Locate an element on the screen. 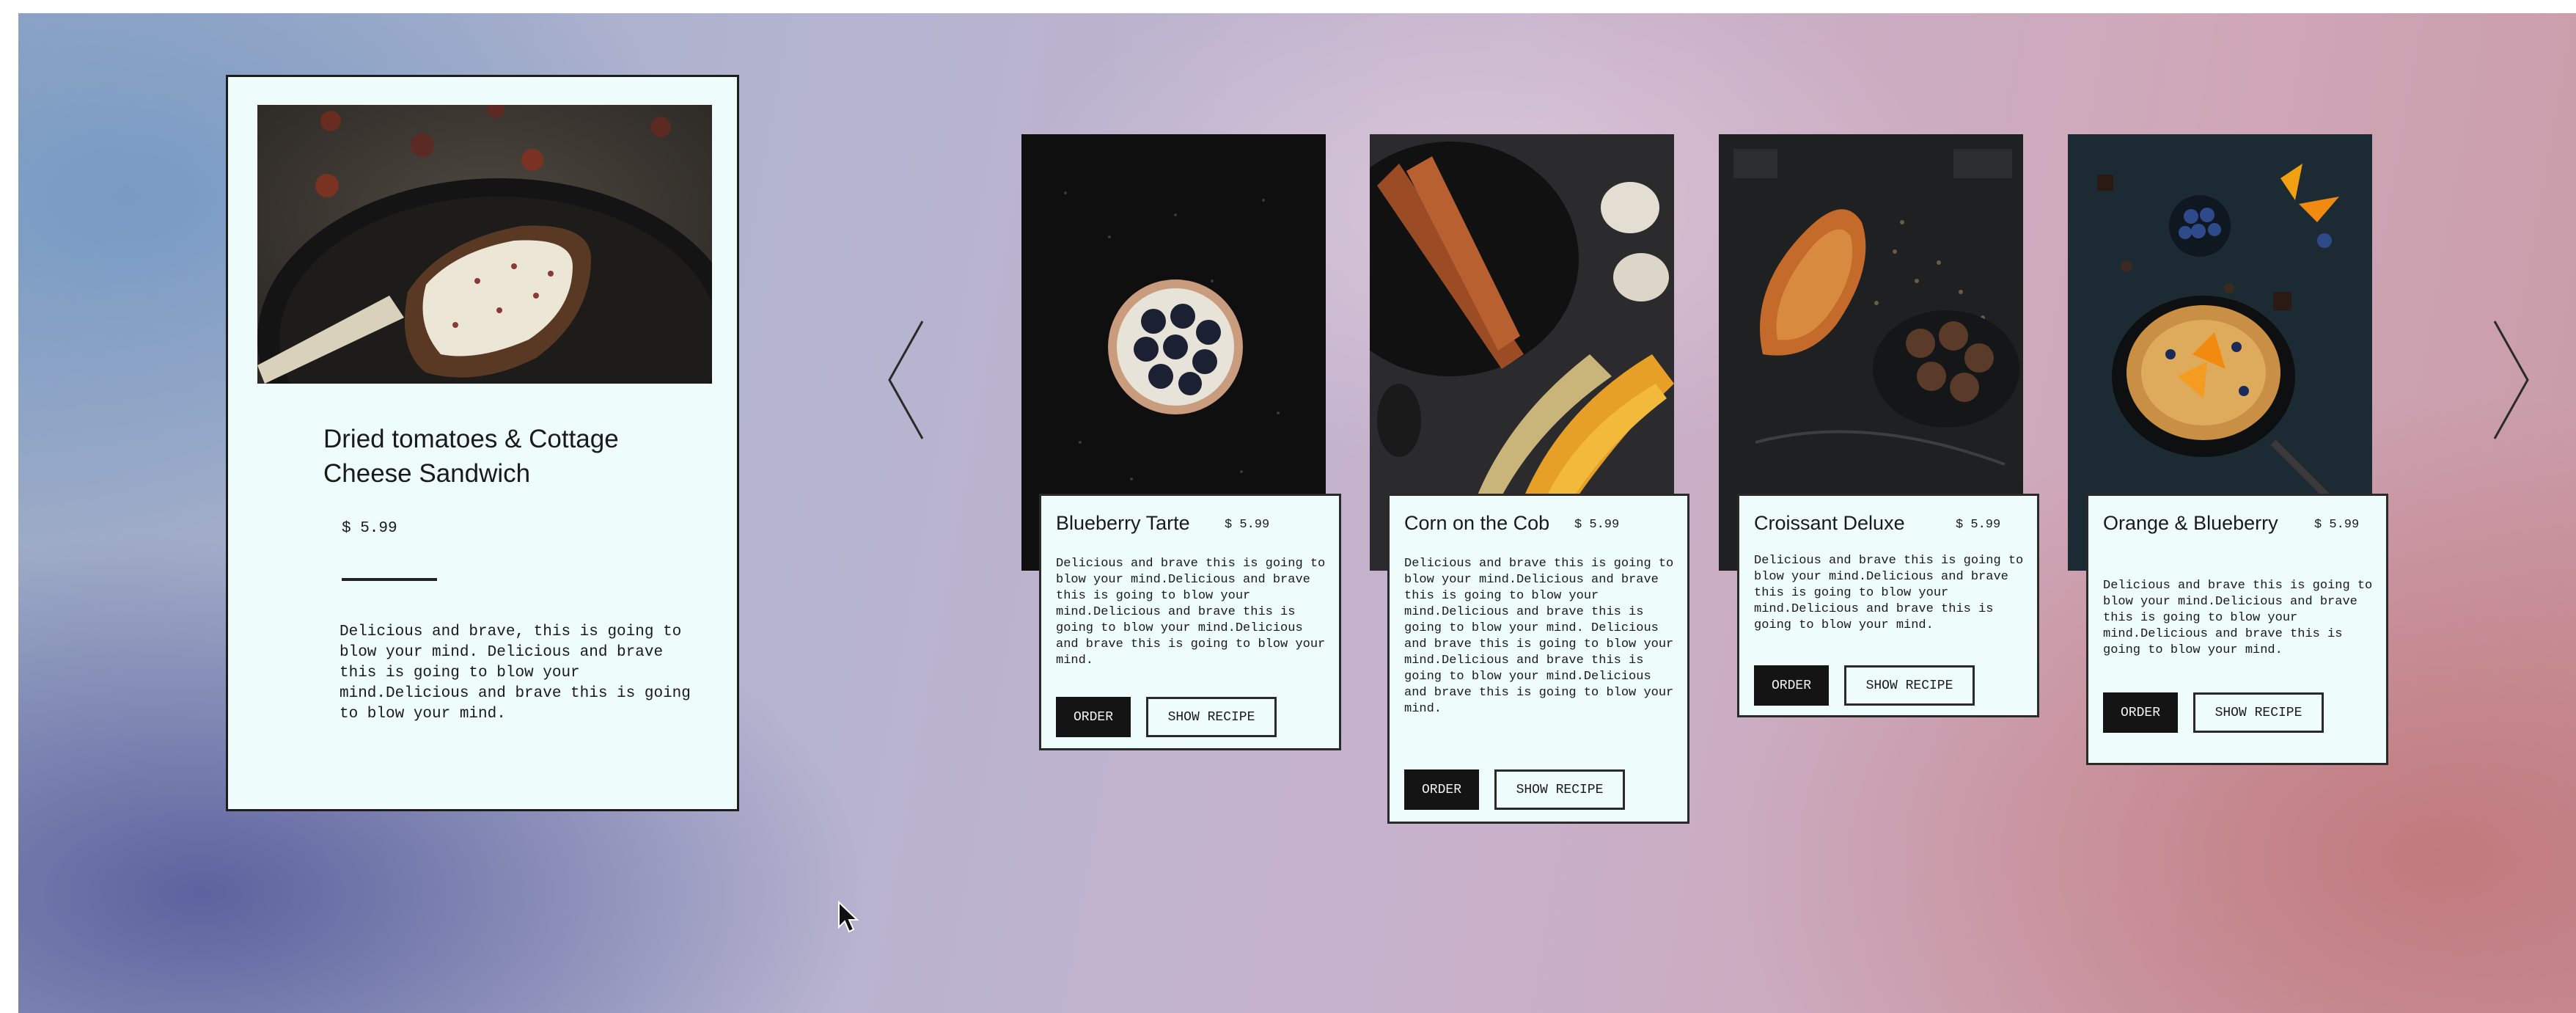  chevron-left-icon is located at coordinates (906, 380).